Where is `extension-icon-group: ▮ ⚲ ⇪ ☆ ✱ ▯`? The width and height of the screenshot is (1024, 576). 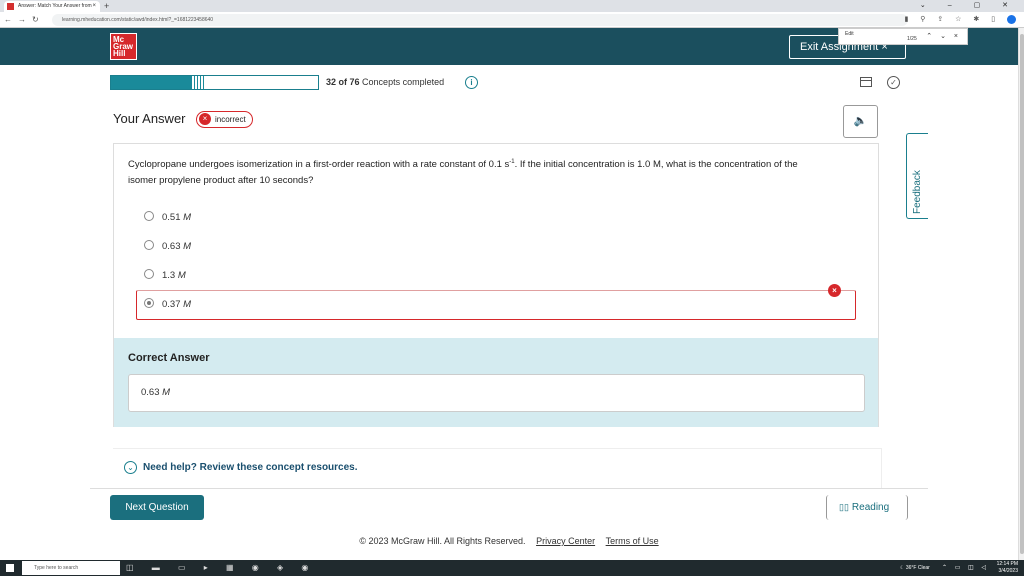 extension-icon-group: ▮ ⚲ ⇪ ☆ ✱ ▯ is located at coordinates (952, 19).